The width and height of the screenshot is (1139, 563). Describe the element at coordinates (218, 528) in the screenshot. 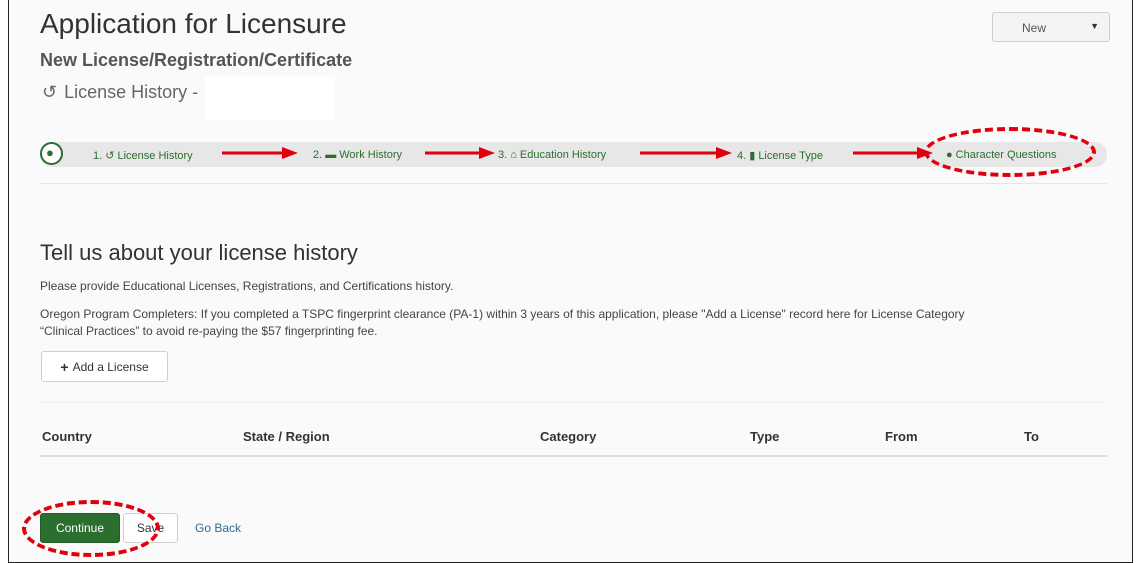

I see `go-back-link: Go Back` at that location.